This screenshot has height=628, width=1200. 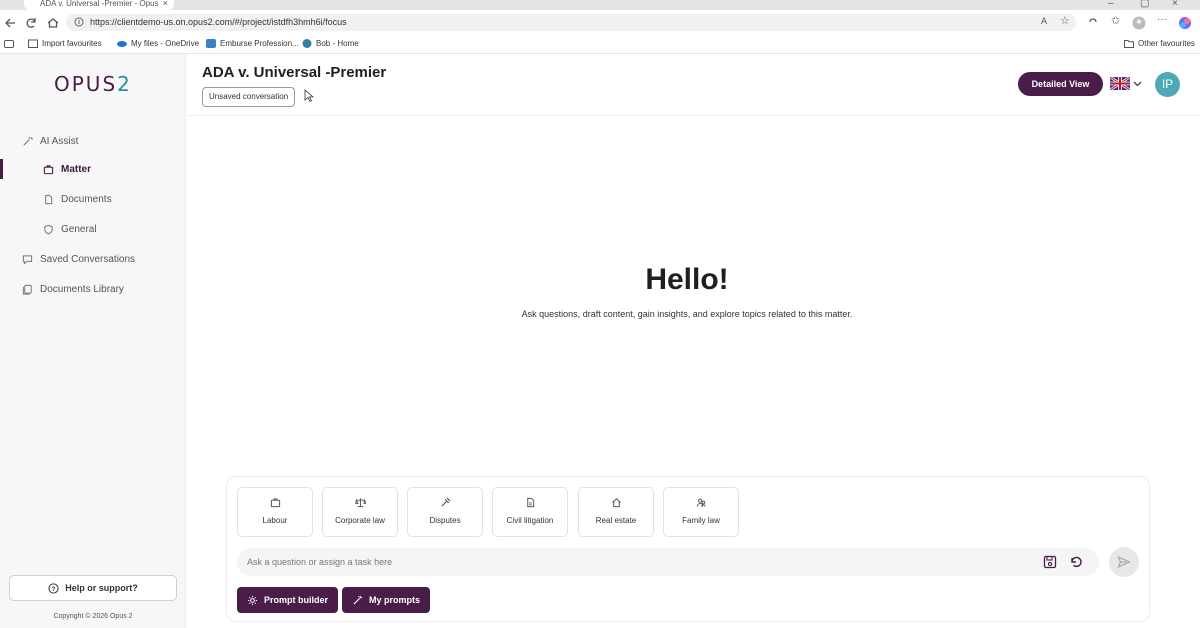 What do you see at coordinates (1120, 83) in the screenshot?
I see `uk-flag-icon` at bounding box center [1120, 83].